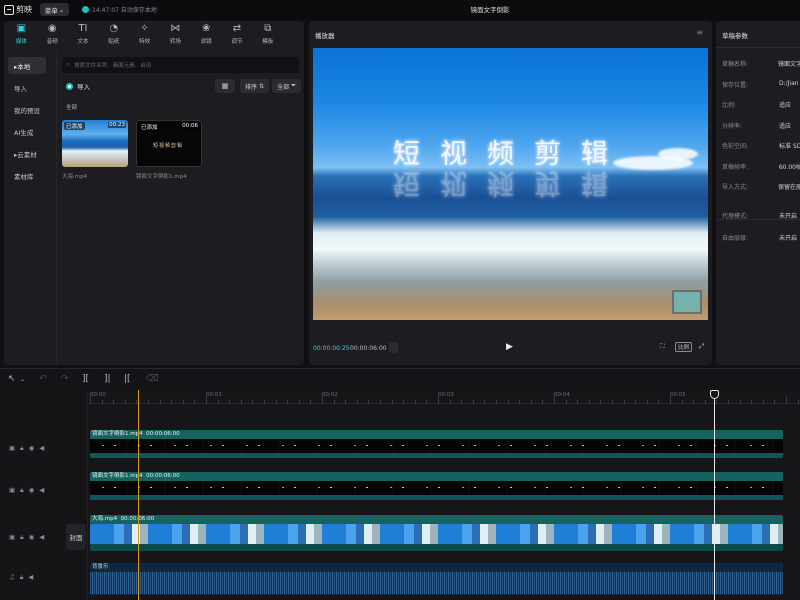  What do you see at coordinates (261, 86) in the screenshot?
I see `sort-icon: ⇅` at bounding box center [261, 86].